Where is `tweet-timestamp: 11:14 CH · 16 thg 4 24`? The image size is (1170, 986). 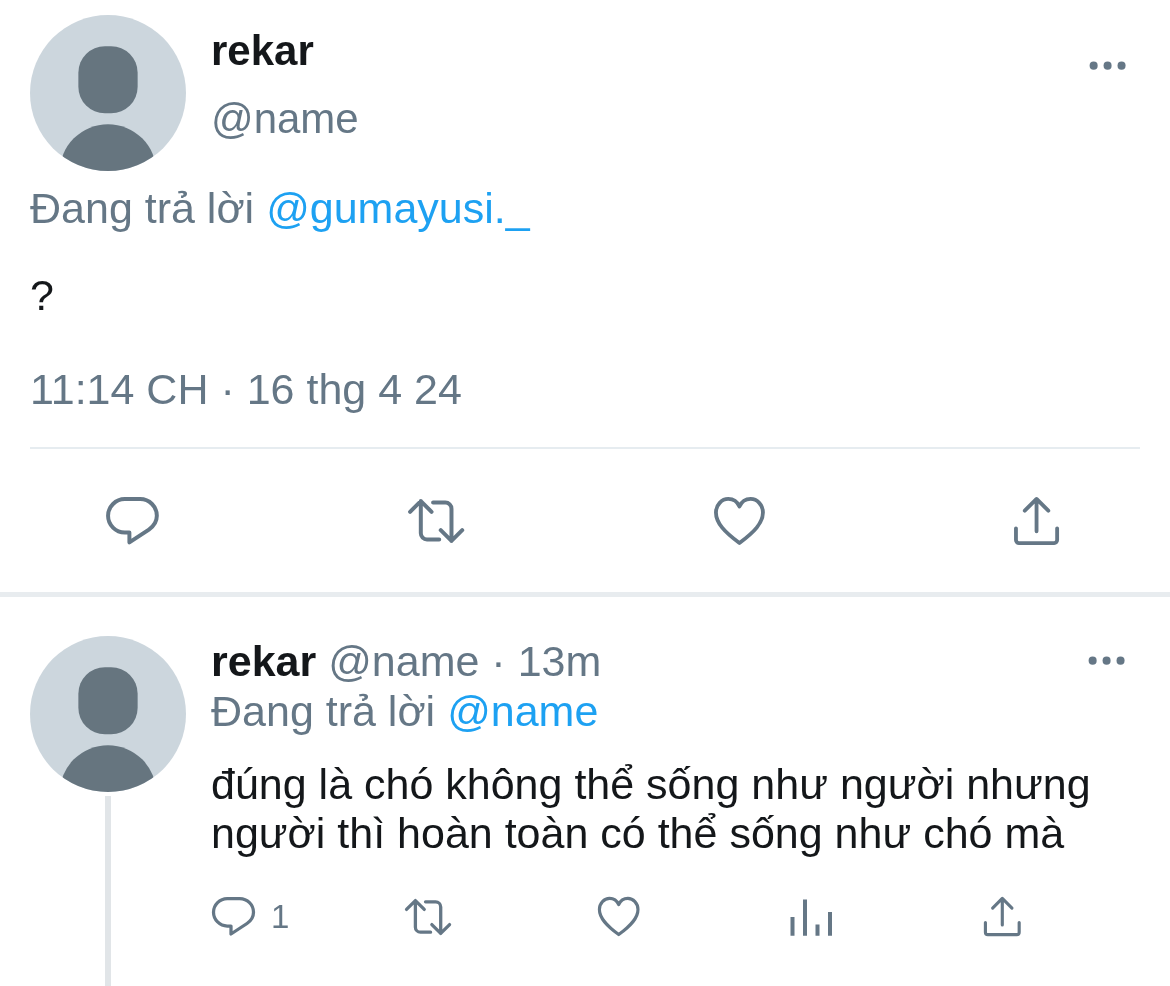
tweet-timestamp: 11:14 CH · 16 thg 4 24 is located at coordinates (246, 389).